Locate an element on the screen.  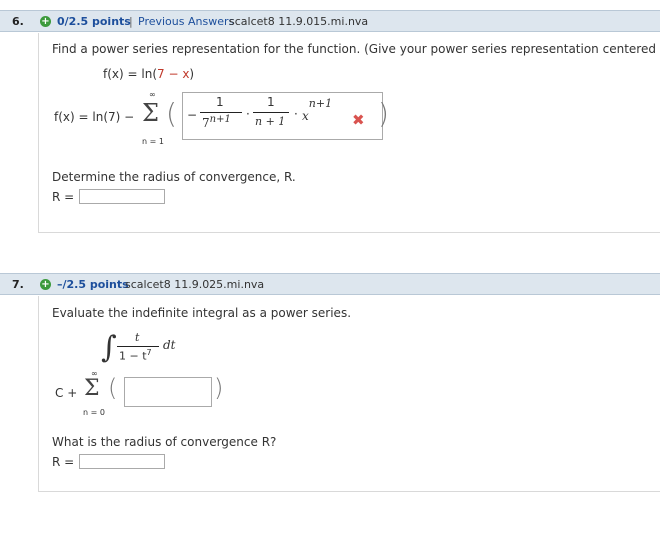
radius-prompt: Determine the radius of convergence, R. is located at coordinates (174, 177).